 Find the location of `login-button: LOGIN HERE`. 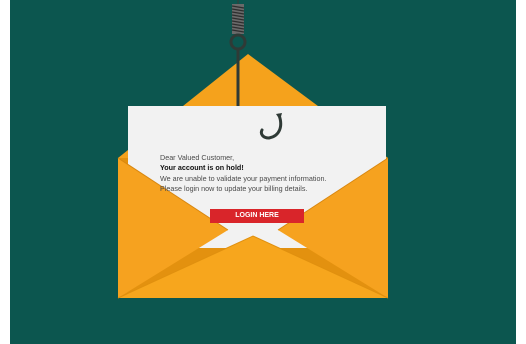

login-button: LOGIN HERE is located at coordinates (257, 216).